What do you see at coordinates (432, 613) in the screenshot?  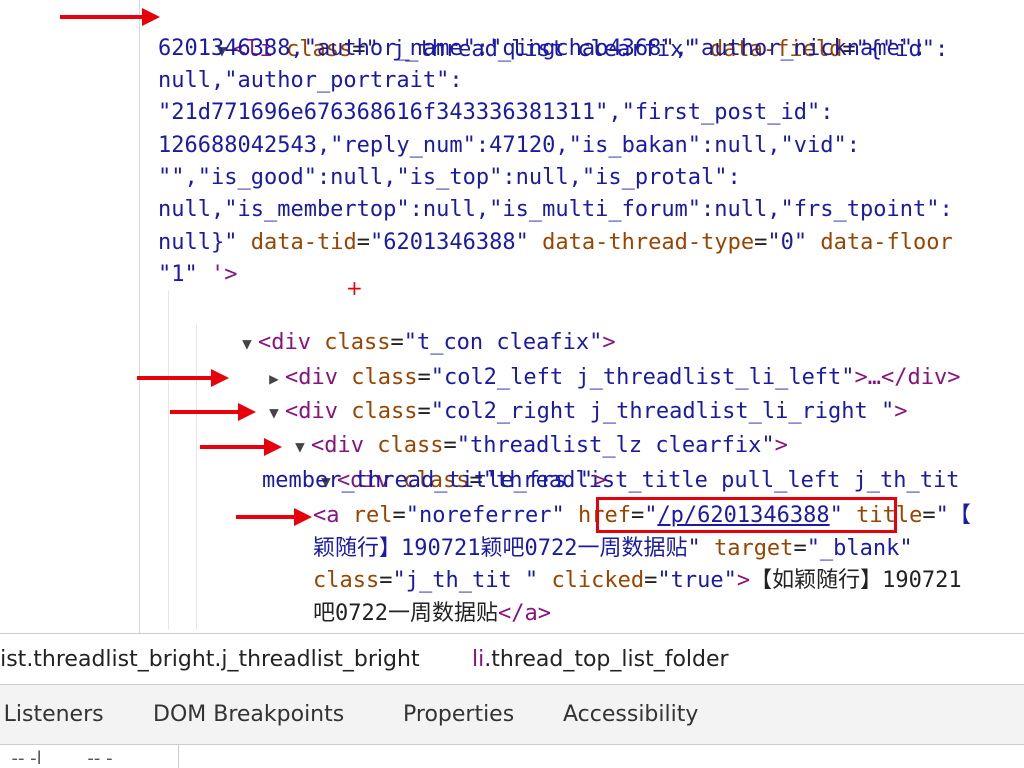 I see `anchor-text-line: 吧0722一周数据贴</a>` at bounding box center [432, 613].